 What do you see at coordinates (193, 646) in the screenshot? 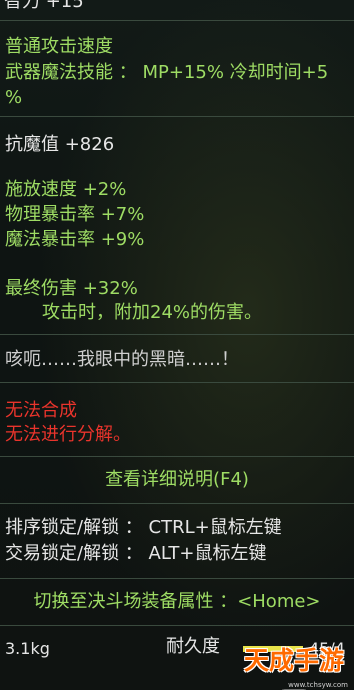
I see `durability-label: 耐久度` at bounding box center [193, 646].